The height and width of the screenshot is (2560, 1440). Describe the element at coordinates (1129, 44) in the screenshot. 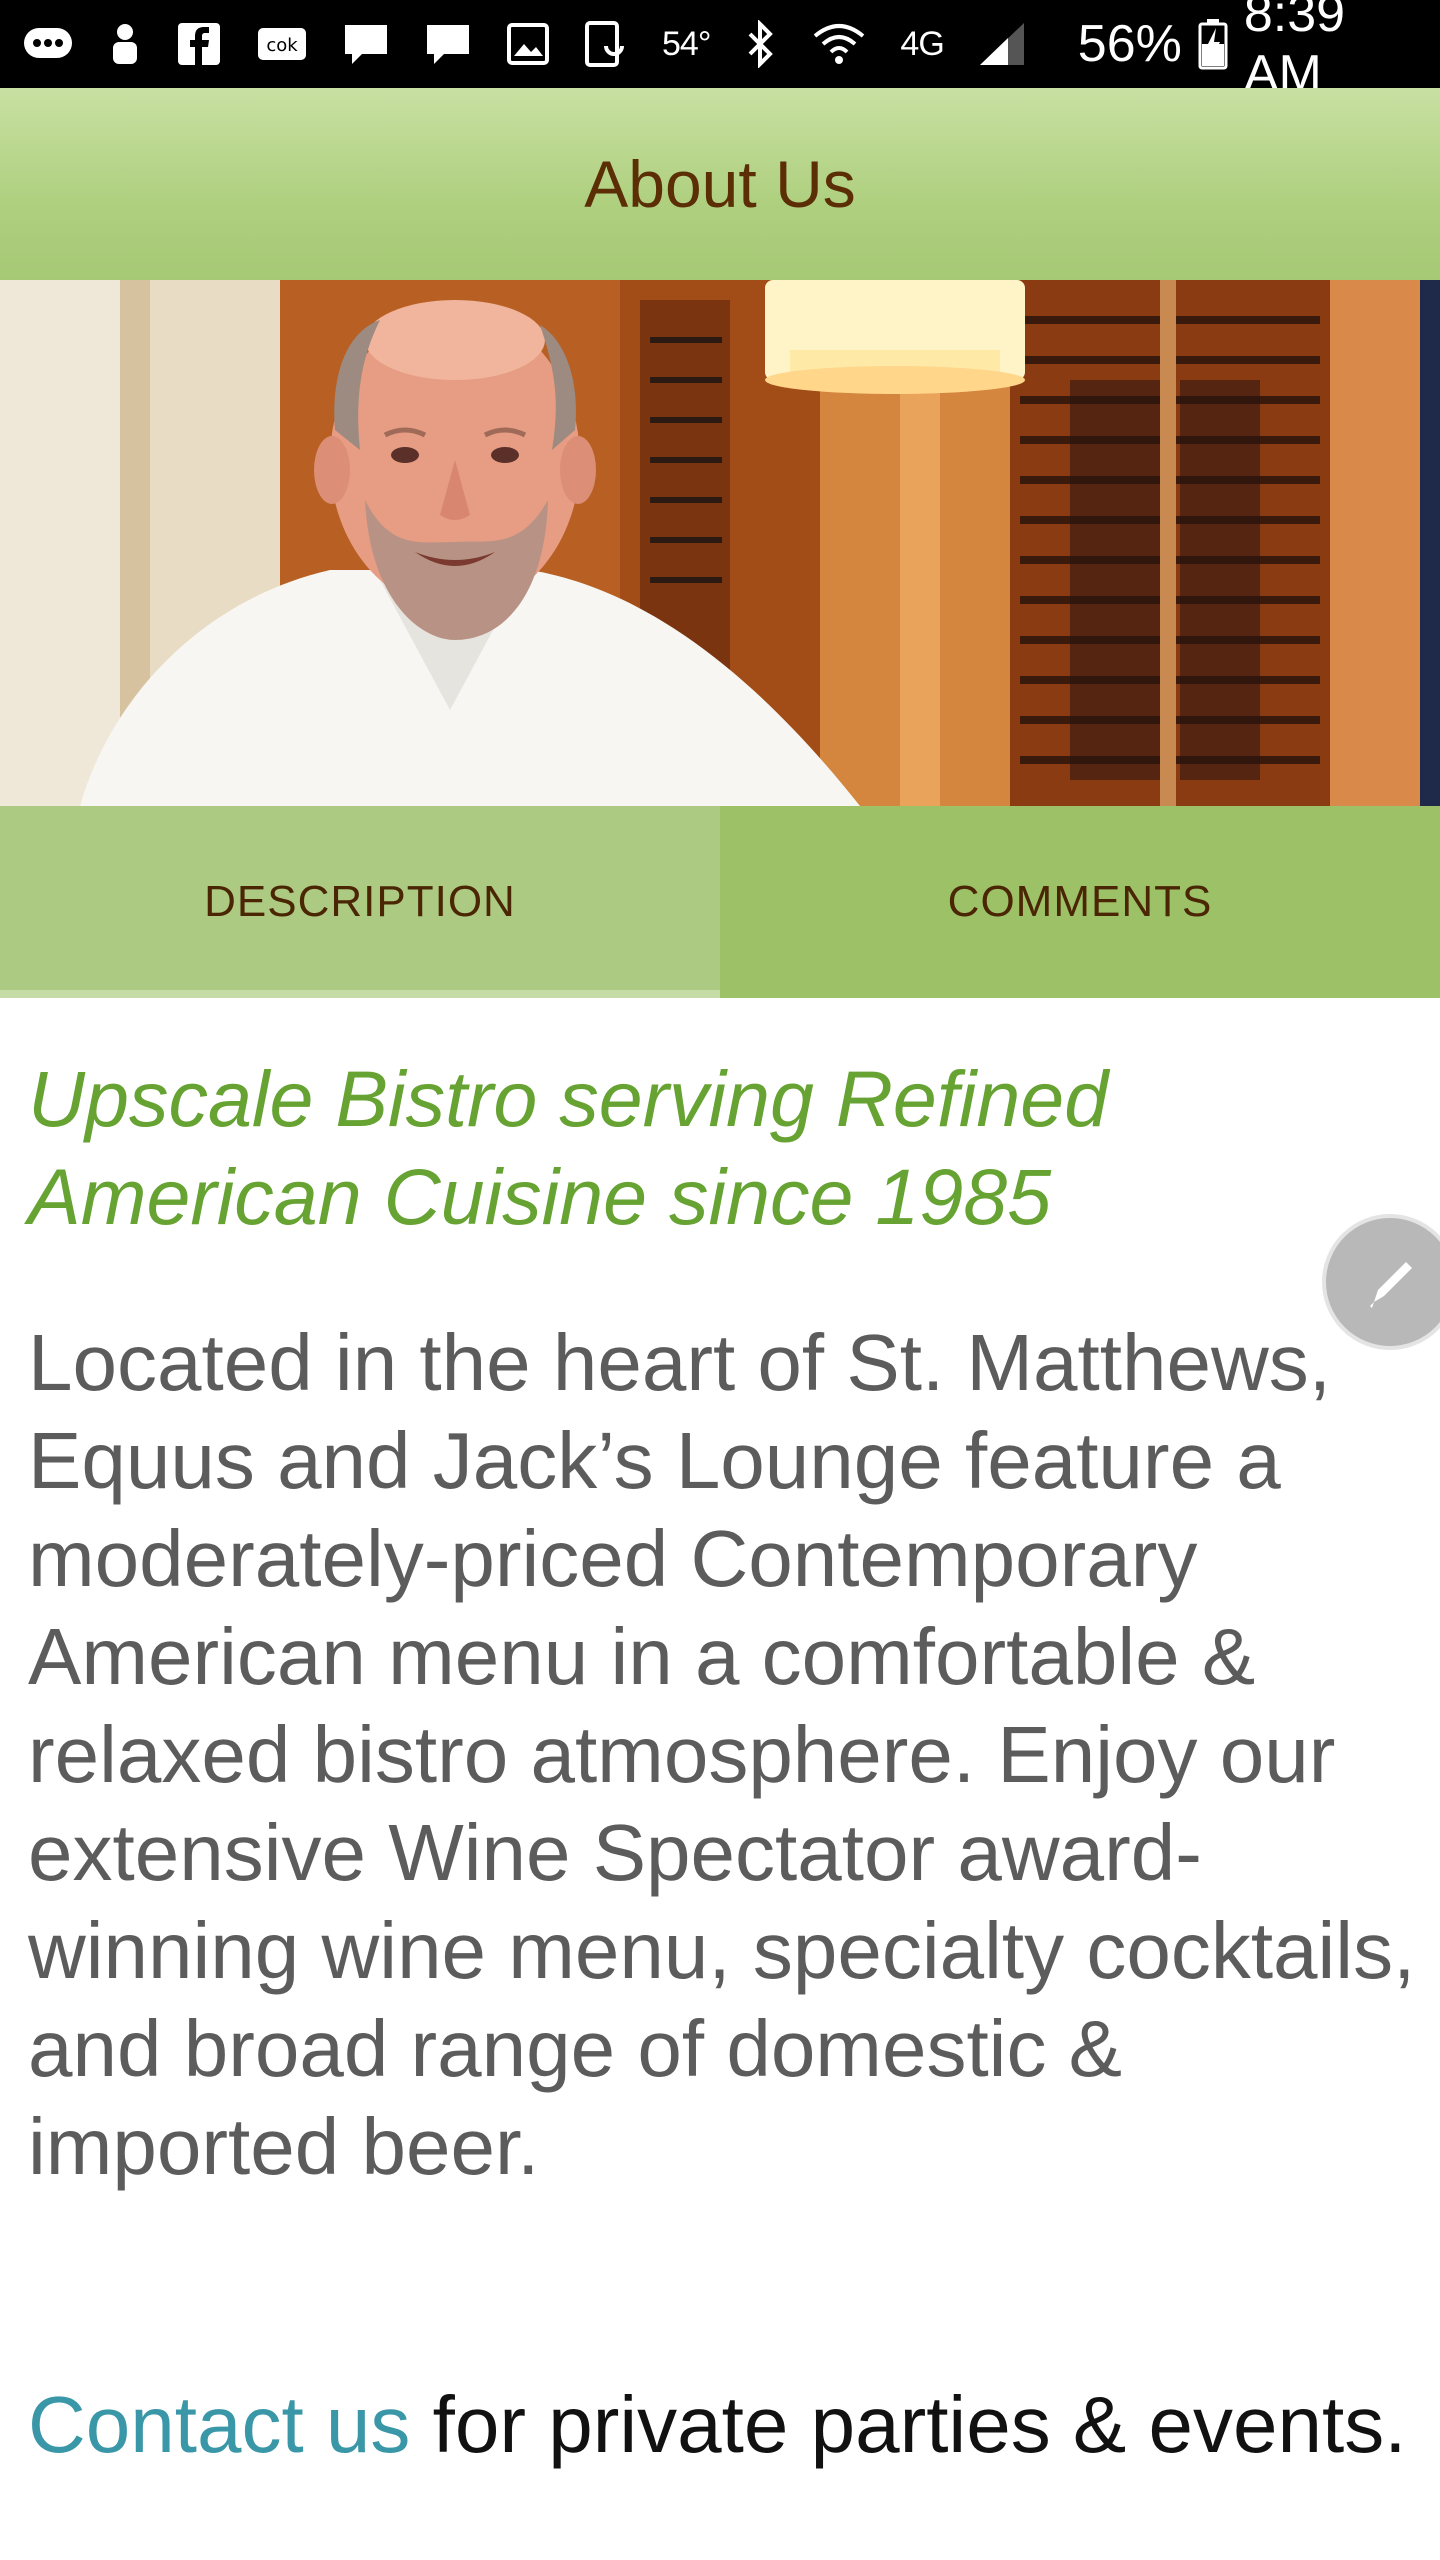

I see `battery-percent-text: 56%` at that location.